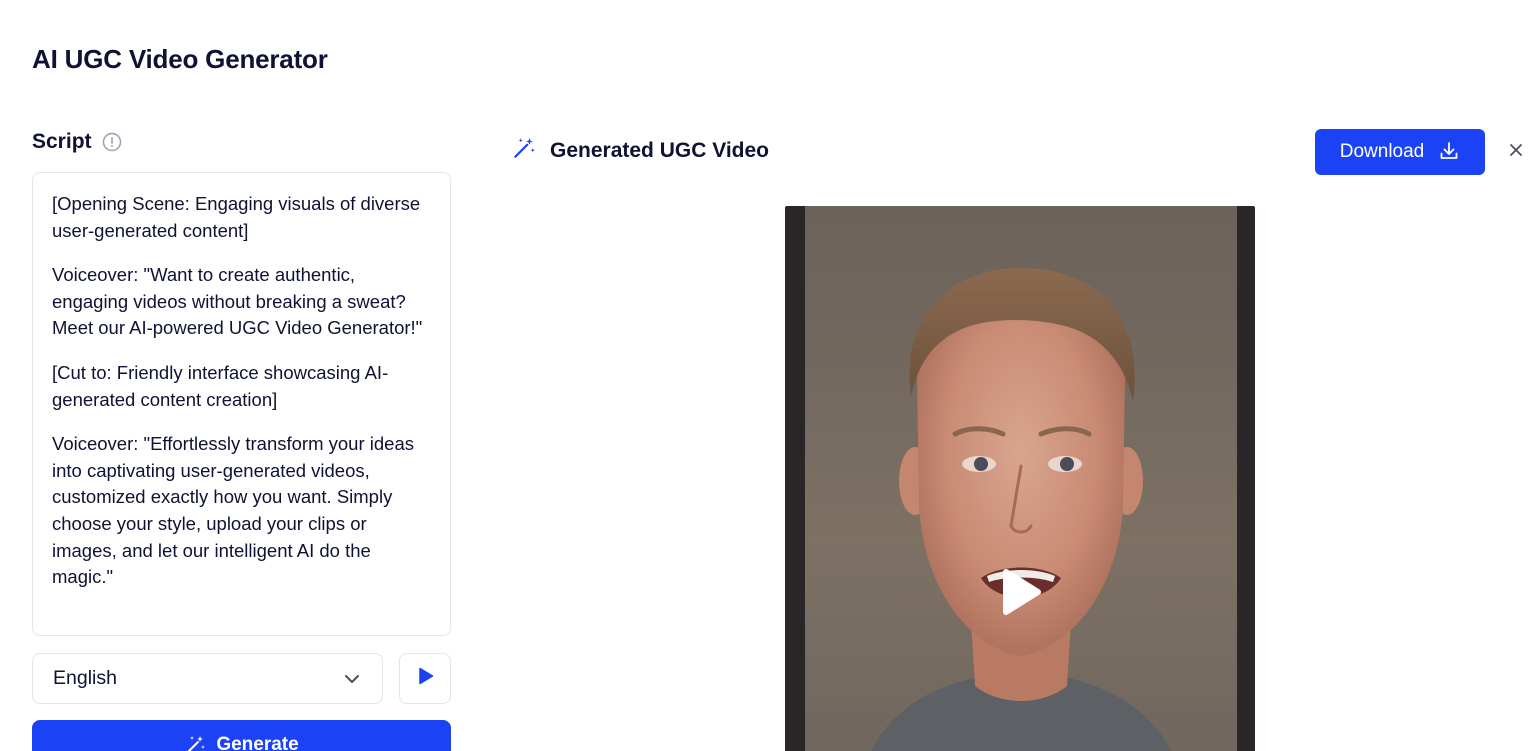  I want to click on page-title: AI UGC Video Generator, so click(180, 59).